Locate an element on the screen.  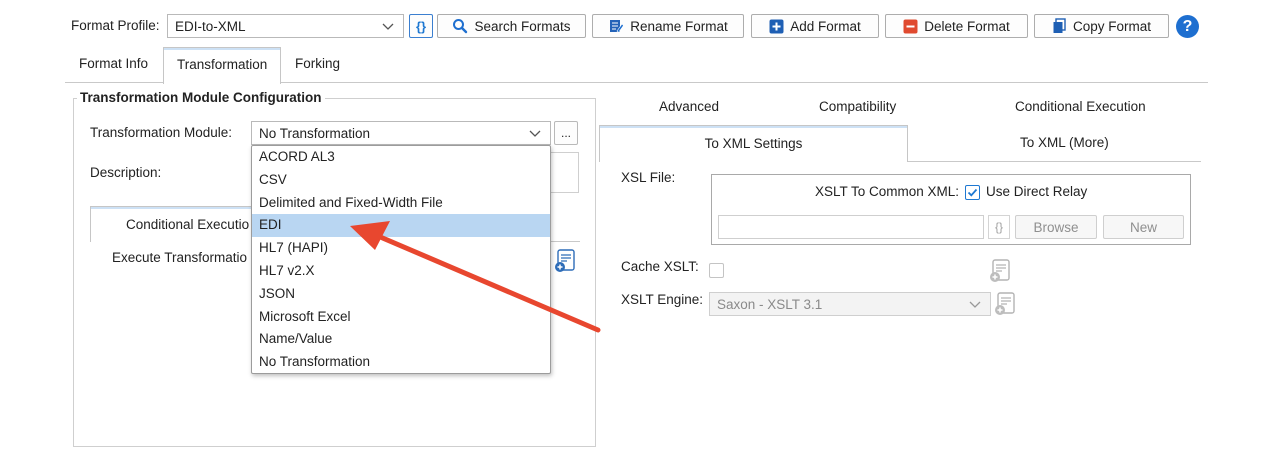
dropdown-option: Microsoft Excel is located at coordinates (401, 317).